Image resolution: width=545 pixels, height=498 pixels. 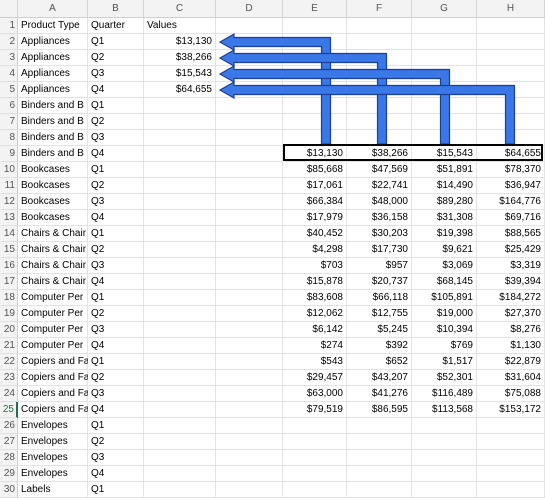 I want to click on cell-b30: Q1, so click(x=116, y=490).